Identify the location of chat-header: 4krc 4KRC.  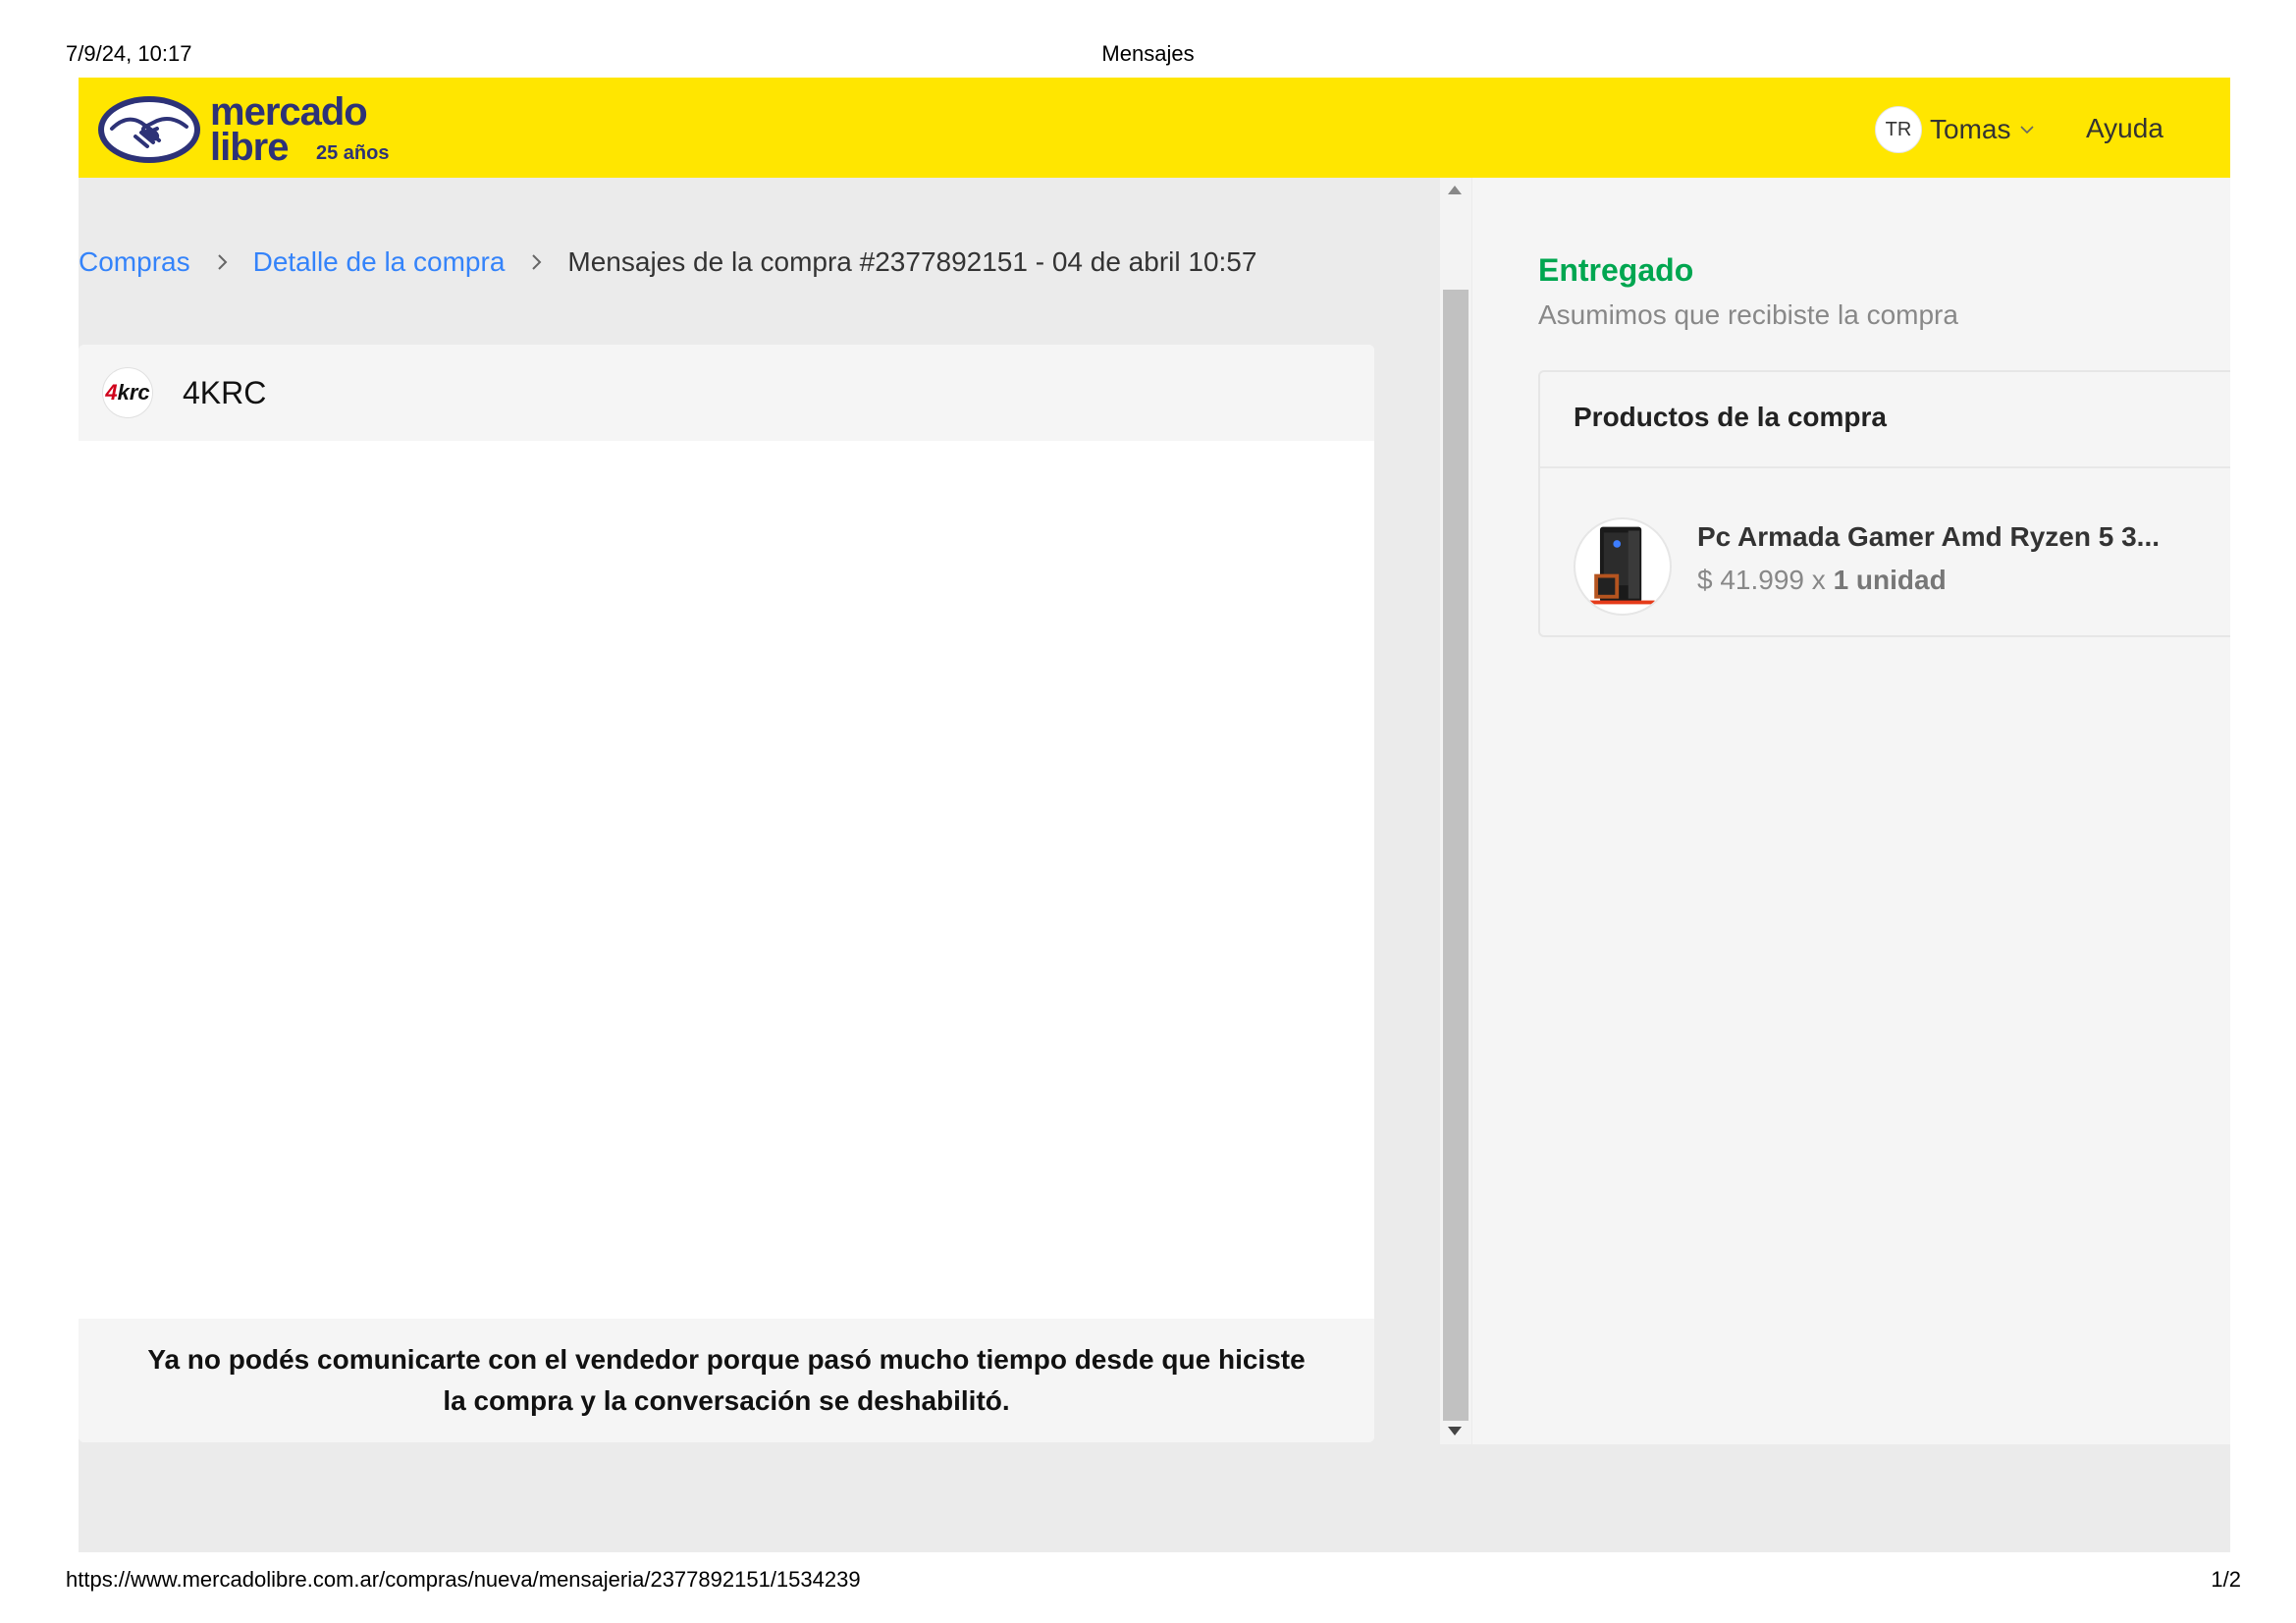
(727, 393).